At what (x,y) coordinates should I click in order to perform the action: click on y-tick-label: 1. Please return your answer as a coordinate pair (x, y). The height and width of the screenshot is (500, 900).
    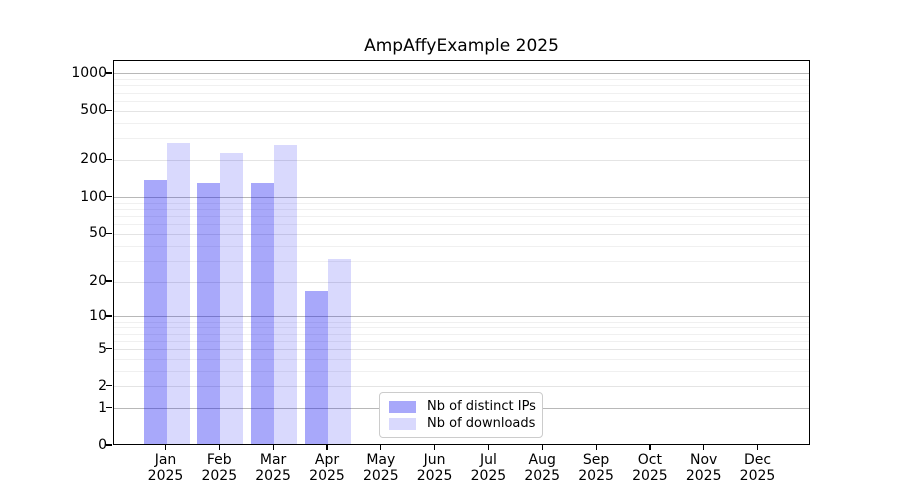
    Looking at the image, I should click on (102, 407).